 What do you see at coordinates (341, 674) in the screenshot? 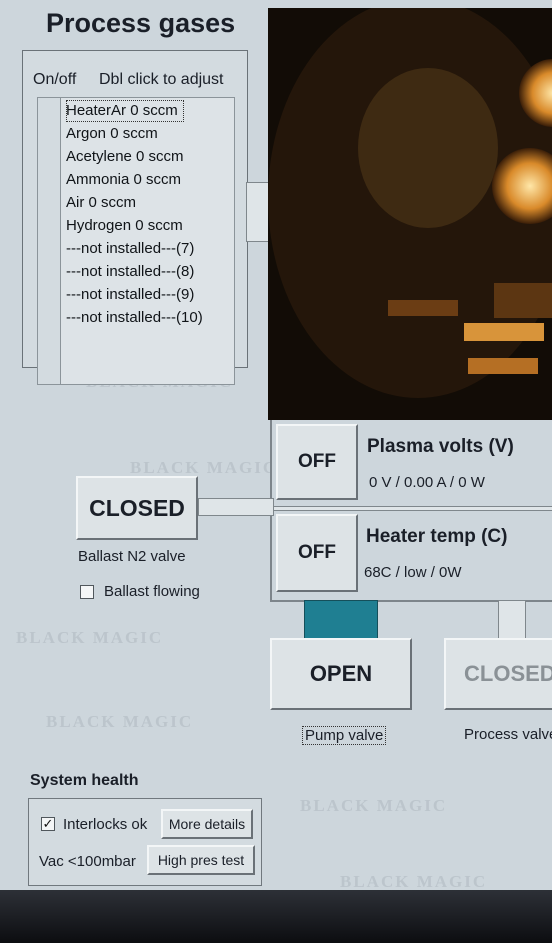
I see `pump-valve-button: OPEN` at bounding box center [341, 674].